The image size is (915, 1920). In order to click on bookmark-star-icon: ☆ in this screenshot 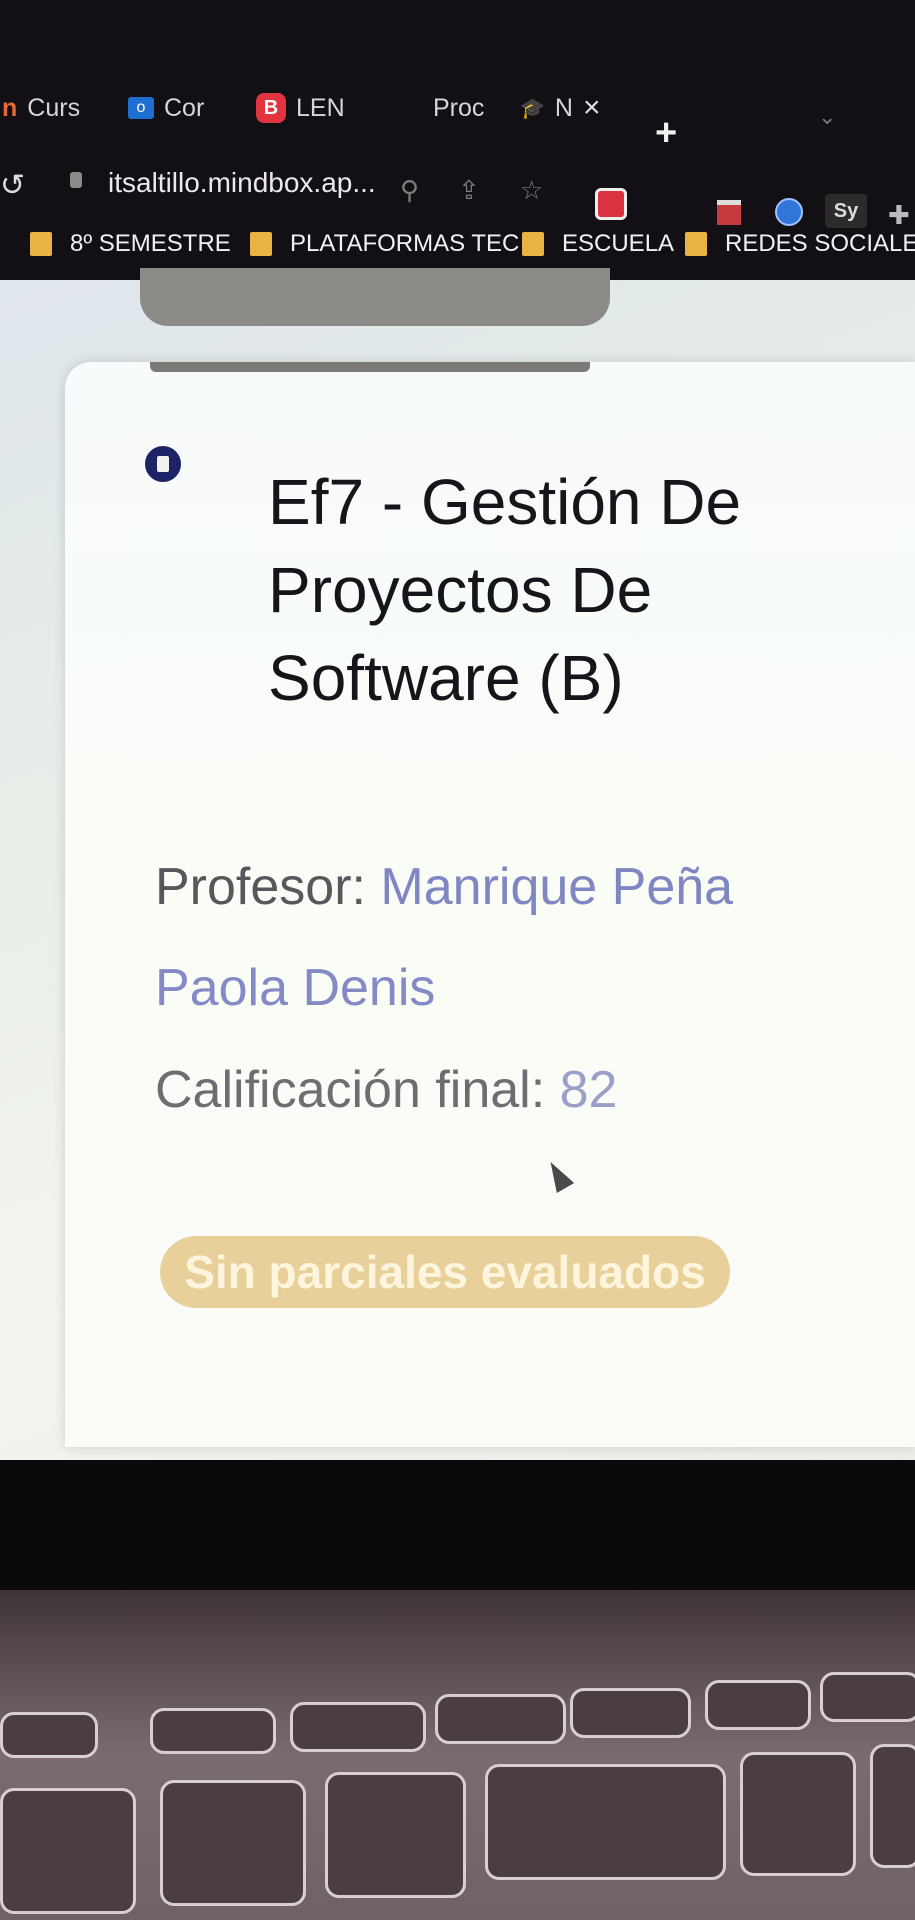, I will do `click(531, 190)`.